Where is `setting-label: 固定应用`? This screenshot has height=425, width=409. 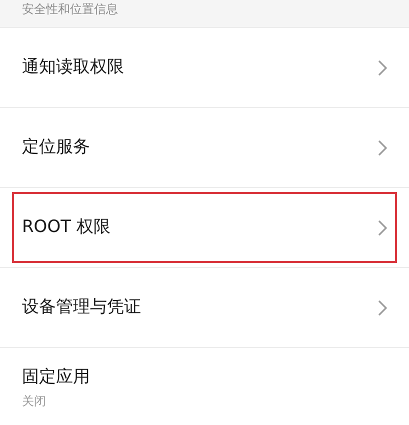 setting-label: 固定应用 is located at coordinates (56, 377).